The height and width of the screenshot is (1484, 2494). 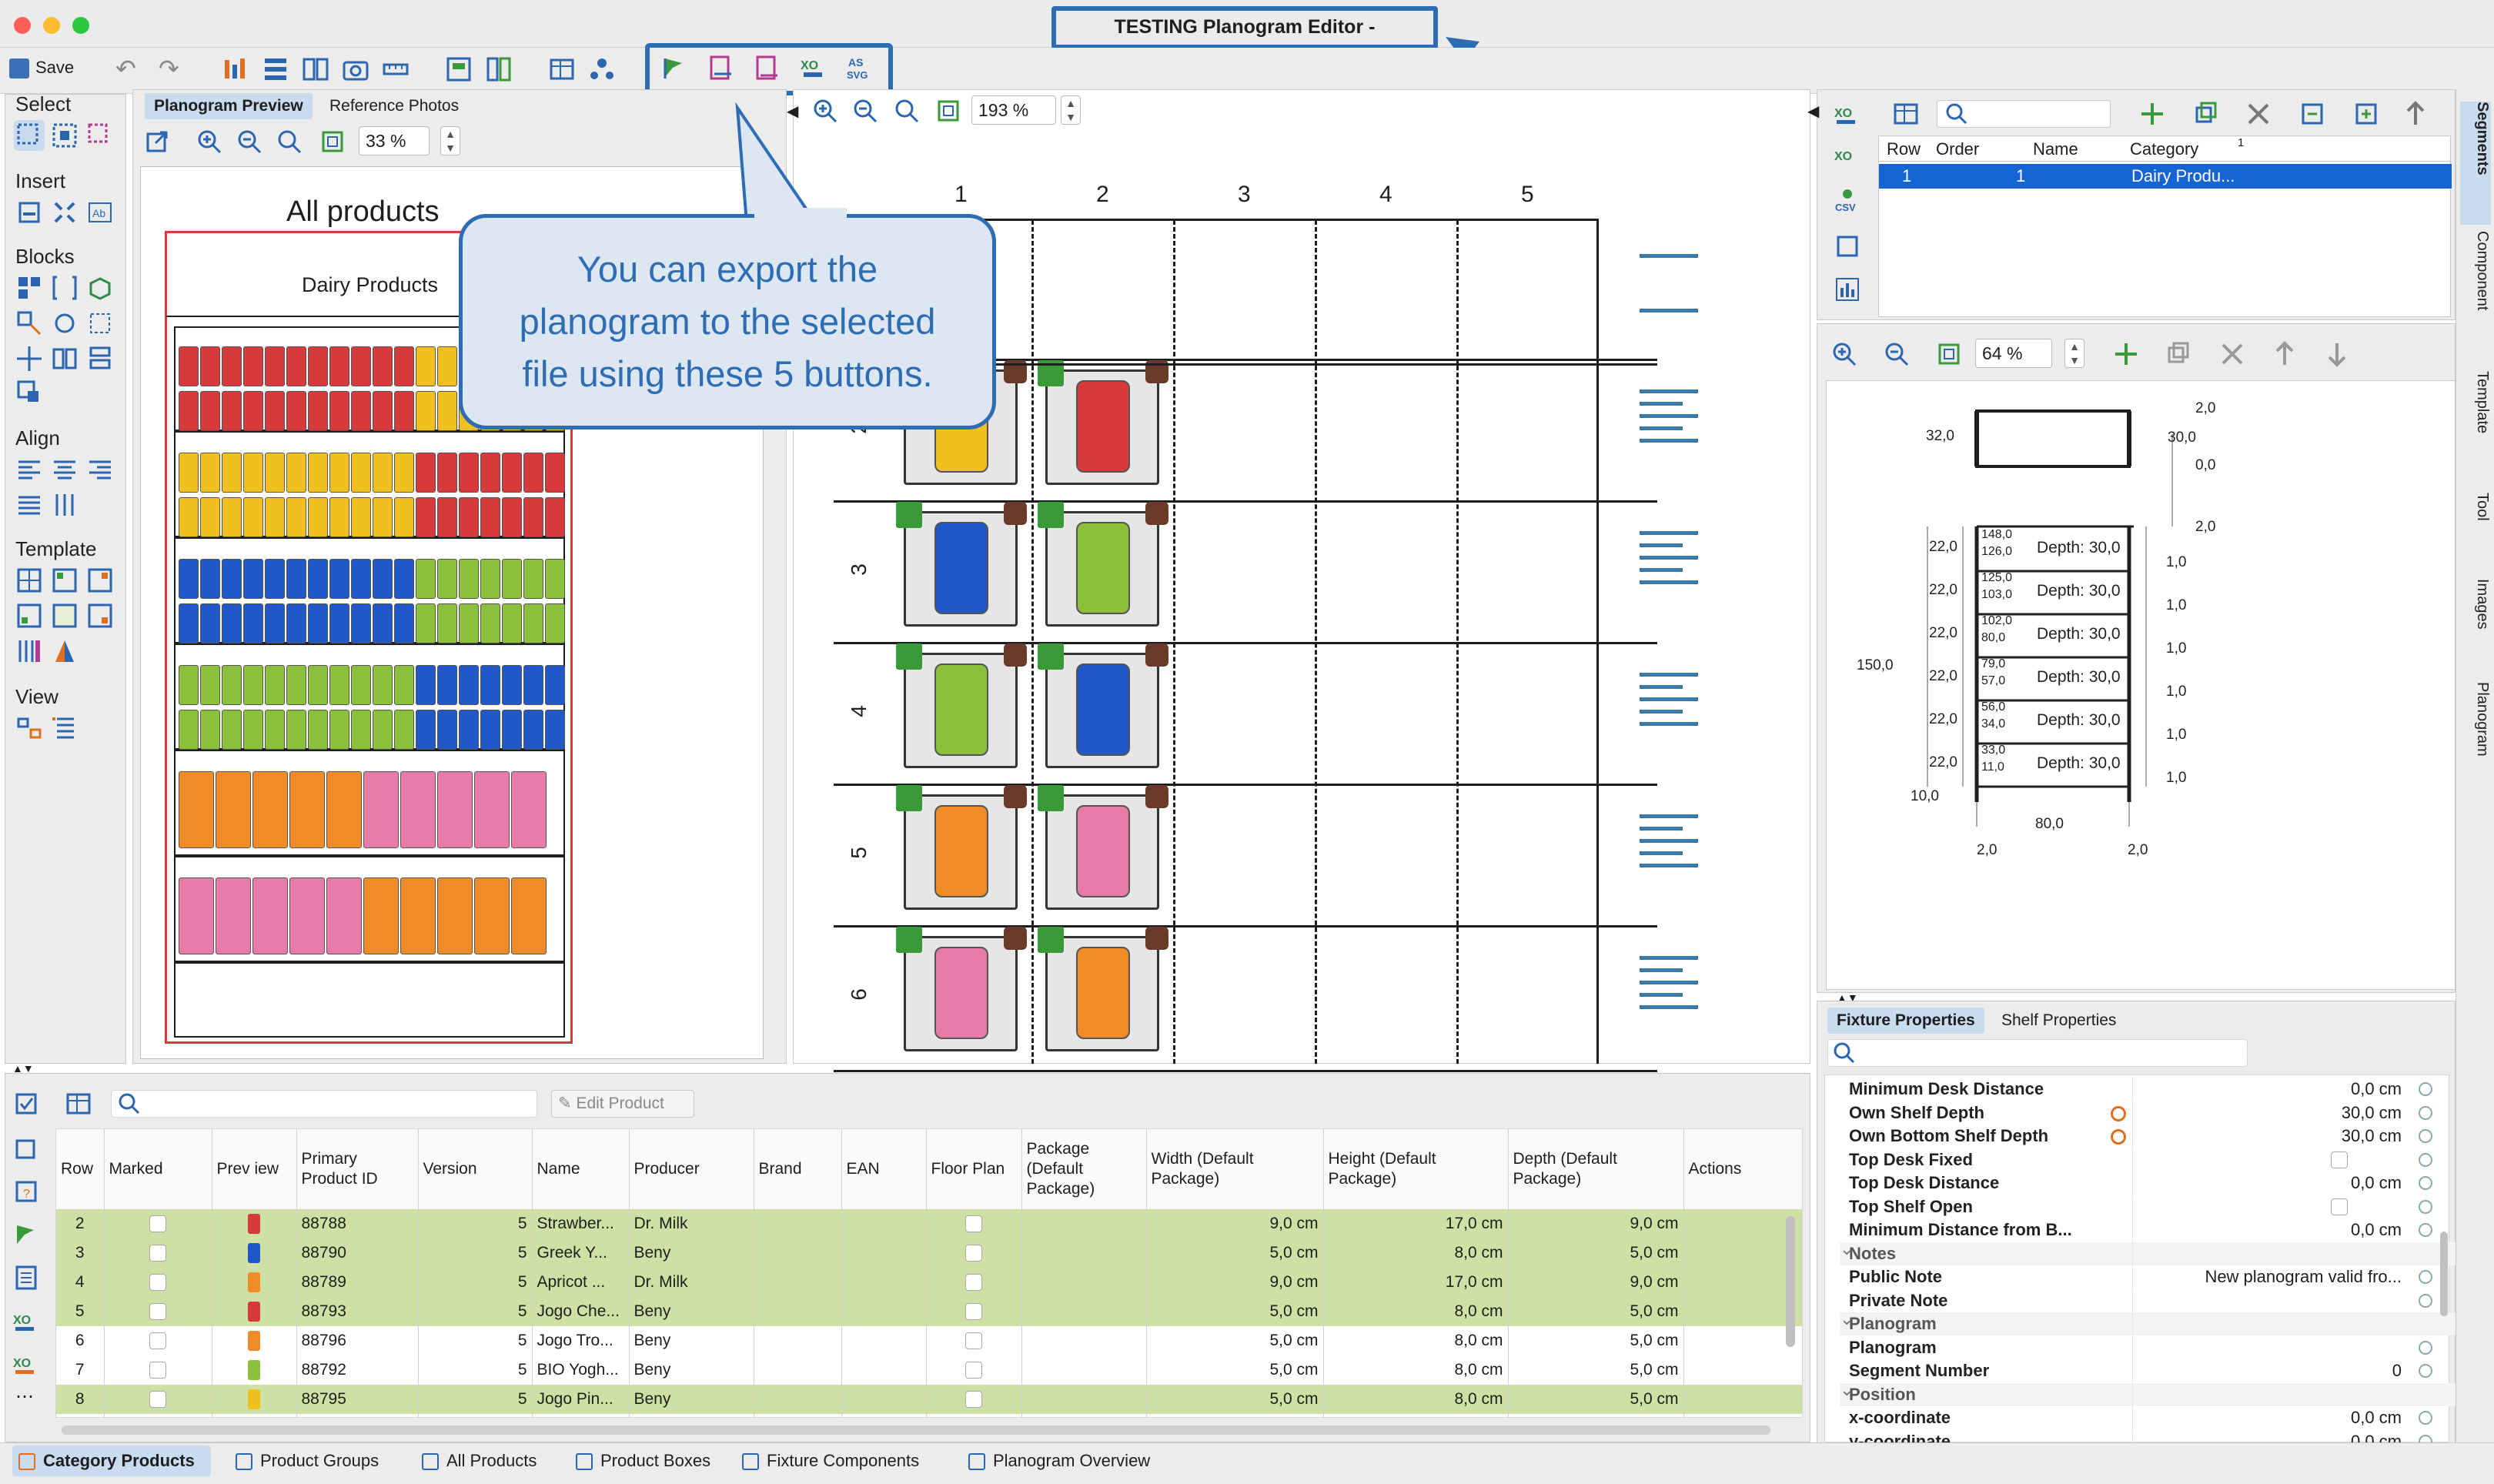 I want to click on property-row: Planogram, so click(x=2148, y=1347).